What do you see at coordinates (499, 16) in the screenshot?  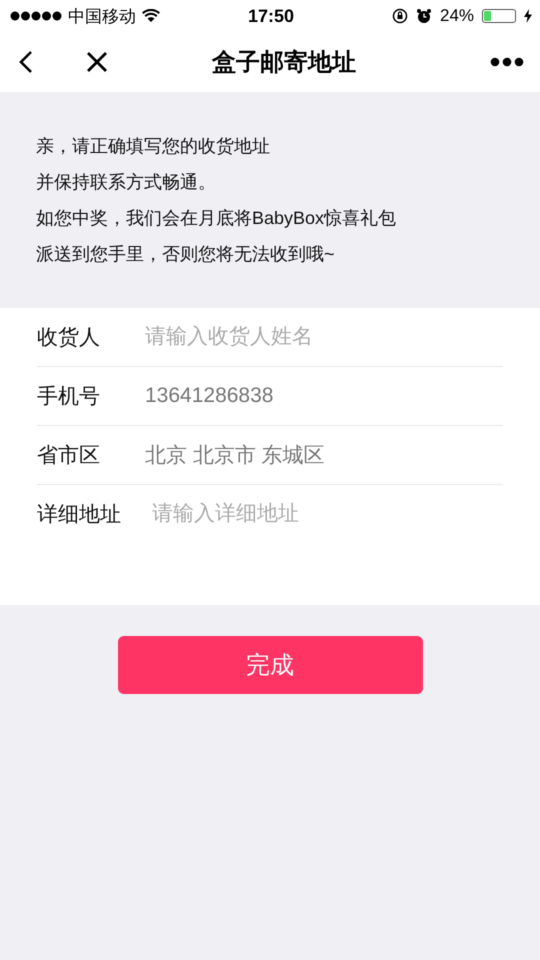 I see `battery-icon` at bounding box center [499, 16].